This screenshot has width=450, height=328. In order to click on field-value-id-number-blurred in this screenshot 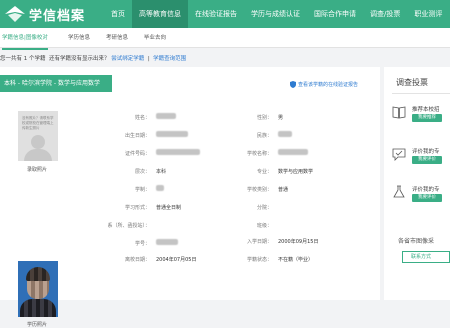, I will do `click(178, 152)`.